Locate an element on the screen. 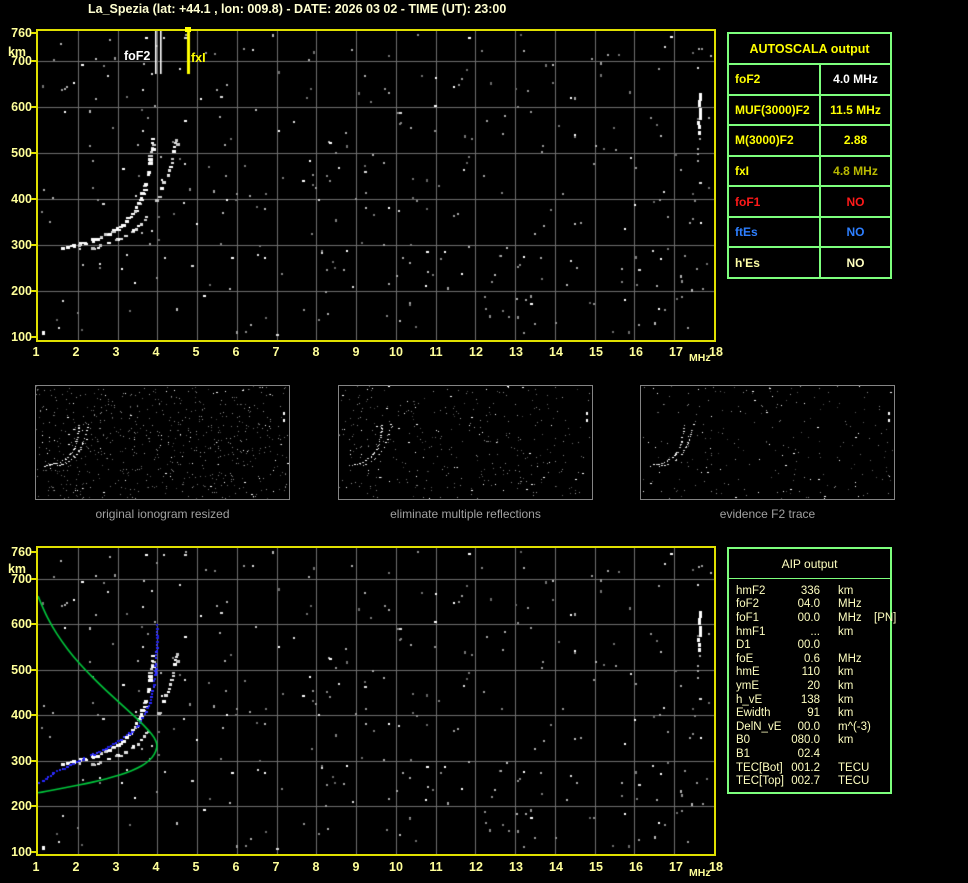  x-tick-label: 2 is located at coordinates (76, 867).